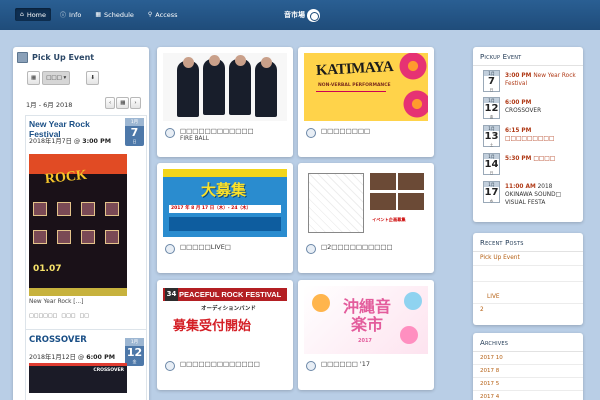 The height and width of the screenshot is (400, 600). What do you see at coordinates (294, 14) in the screenshot?
I see `logo-text: 音市場` at bounding box center [294, 14].